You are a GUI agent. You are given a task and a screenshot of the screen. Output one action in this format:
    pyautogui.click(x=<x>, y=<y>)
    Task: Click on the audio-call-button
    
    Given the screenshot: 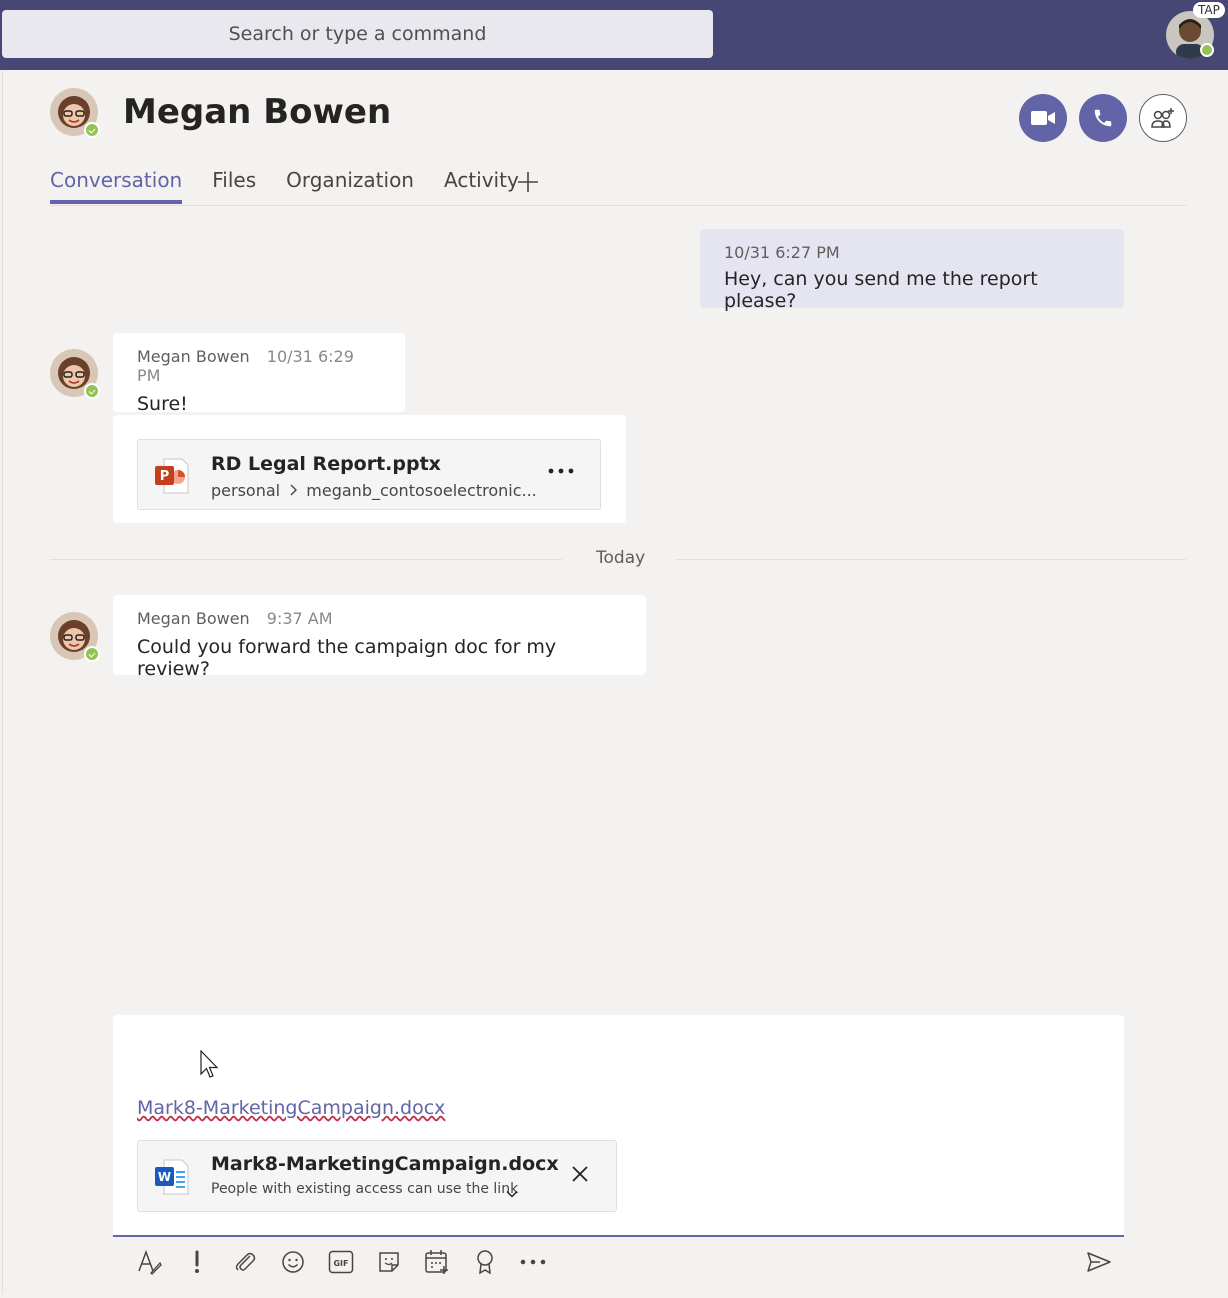 What is the action you would take?
    pyautogui.click(x=1103, y=118)
    